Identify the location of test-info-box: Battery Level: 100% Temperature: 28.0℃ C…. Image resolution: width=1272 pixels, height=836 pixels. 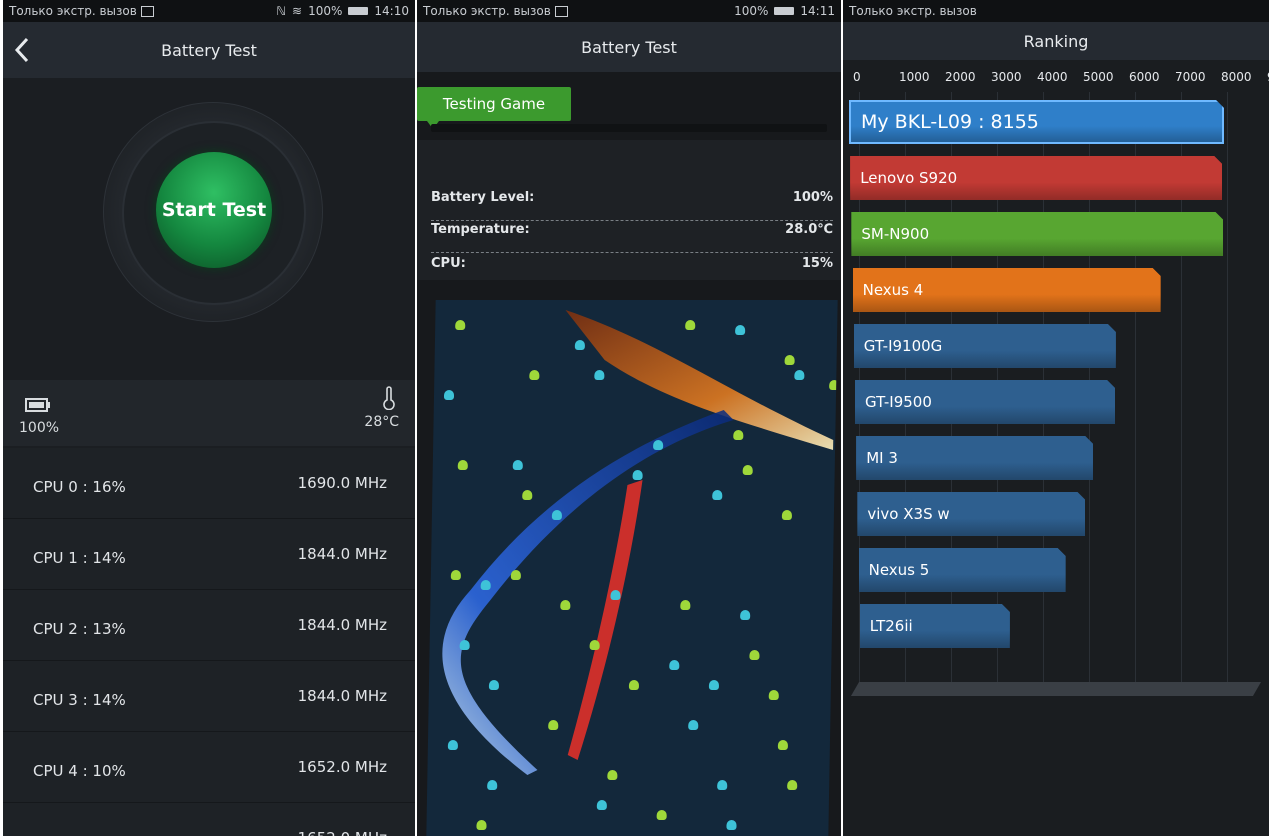
(629, 210).